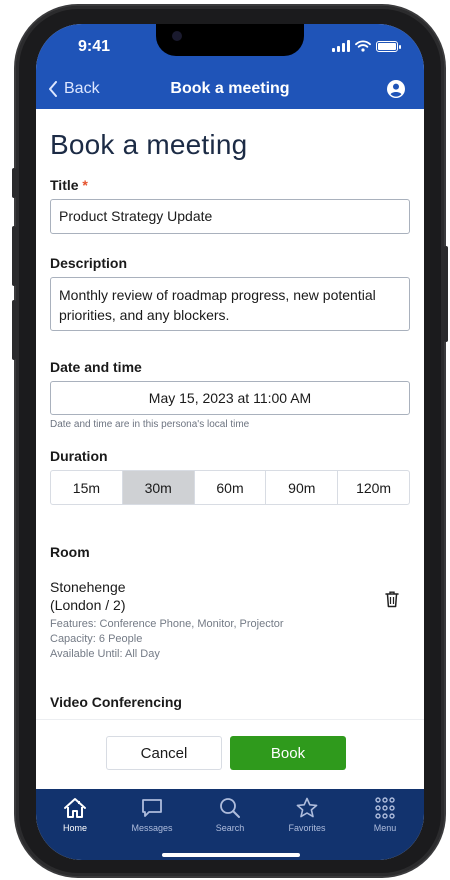 This screenshot has width=450, height=880. I want to click on room-location: (London / 2), so click(88, 605).